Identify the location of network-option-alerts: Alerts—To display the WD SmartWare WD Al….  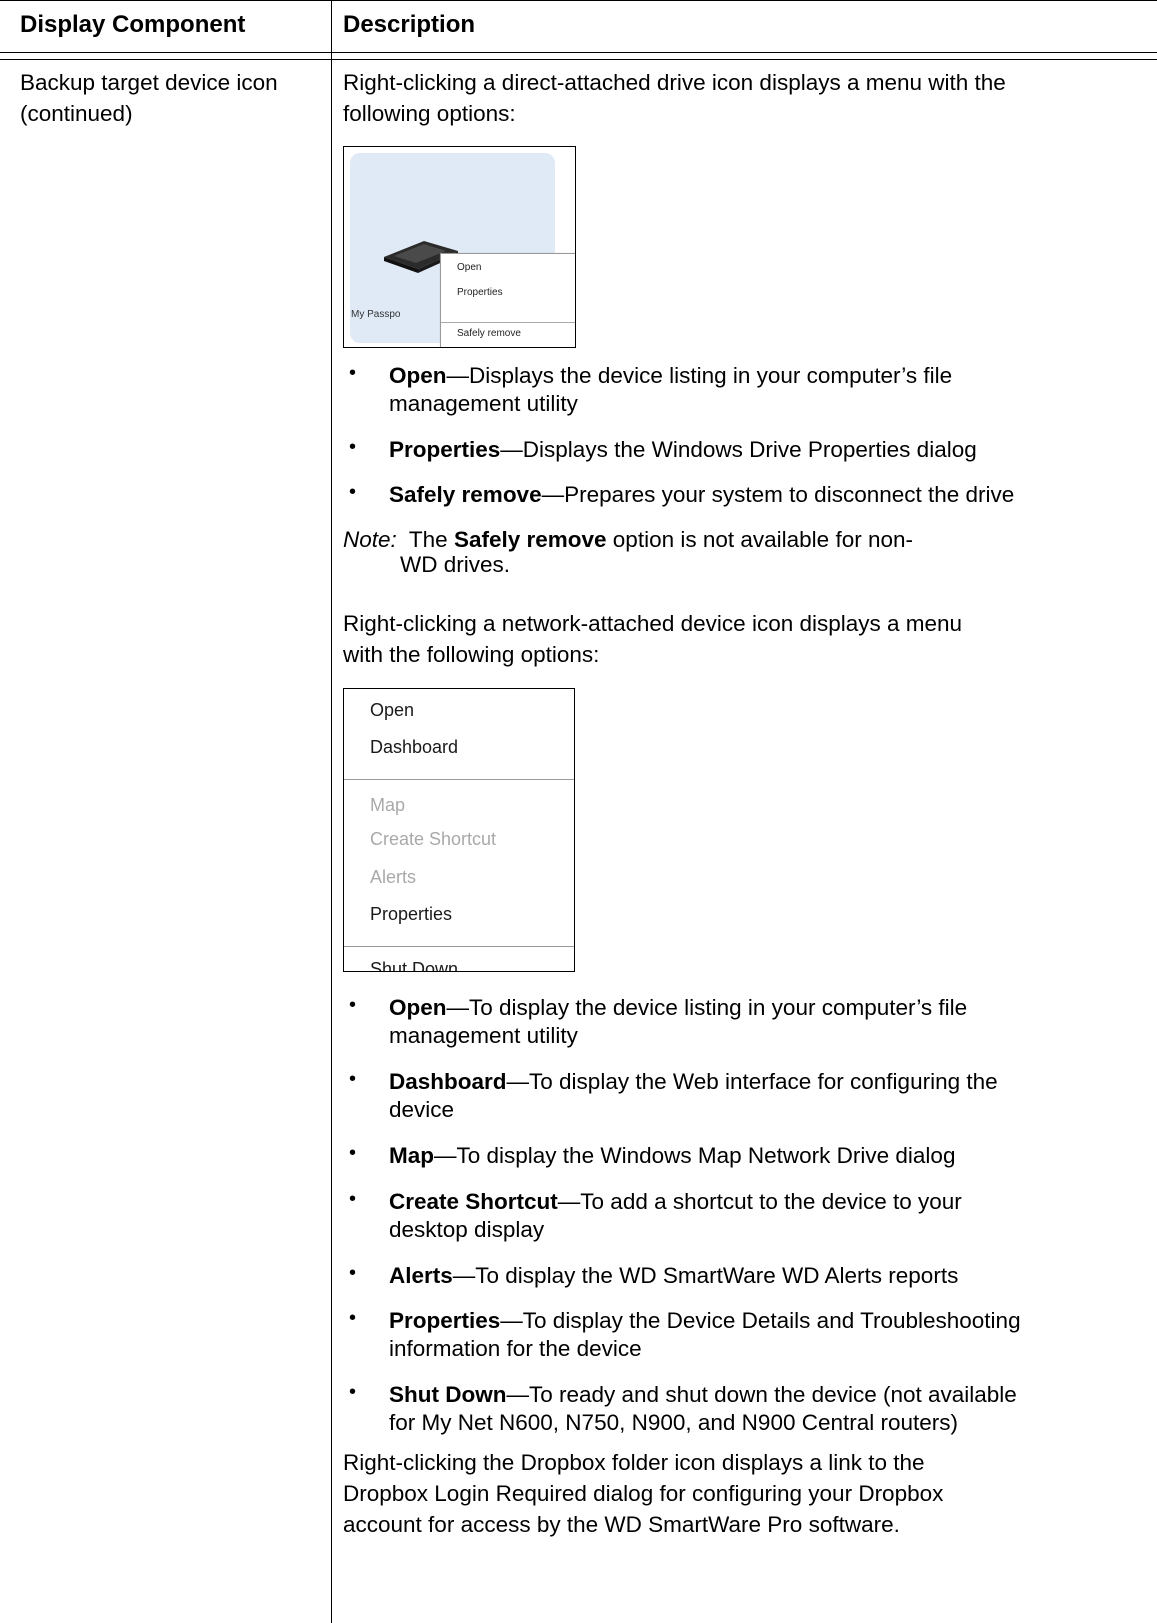
(674, 1275).